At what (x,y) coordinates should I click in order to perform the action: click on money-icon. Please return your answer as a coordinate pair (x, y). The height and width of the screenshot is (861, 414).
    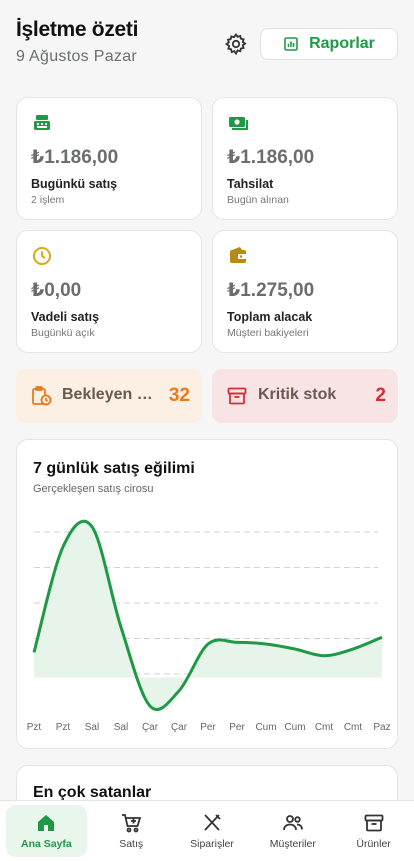
    Looking at the image, I should click on (238, 123).